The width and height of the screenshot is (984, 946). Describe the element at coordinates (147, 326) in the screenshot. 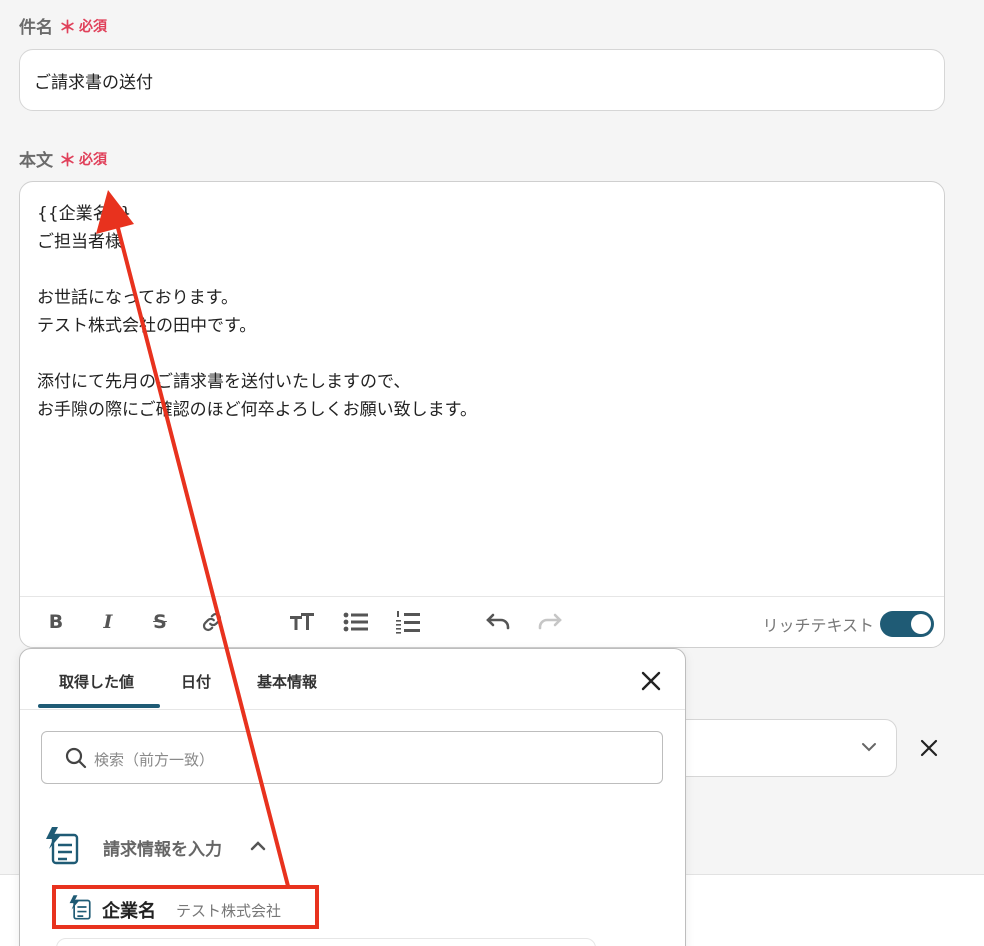

I see `body-line: テスト株式会社の田中です。` at that location.